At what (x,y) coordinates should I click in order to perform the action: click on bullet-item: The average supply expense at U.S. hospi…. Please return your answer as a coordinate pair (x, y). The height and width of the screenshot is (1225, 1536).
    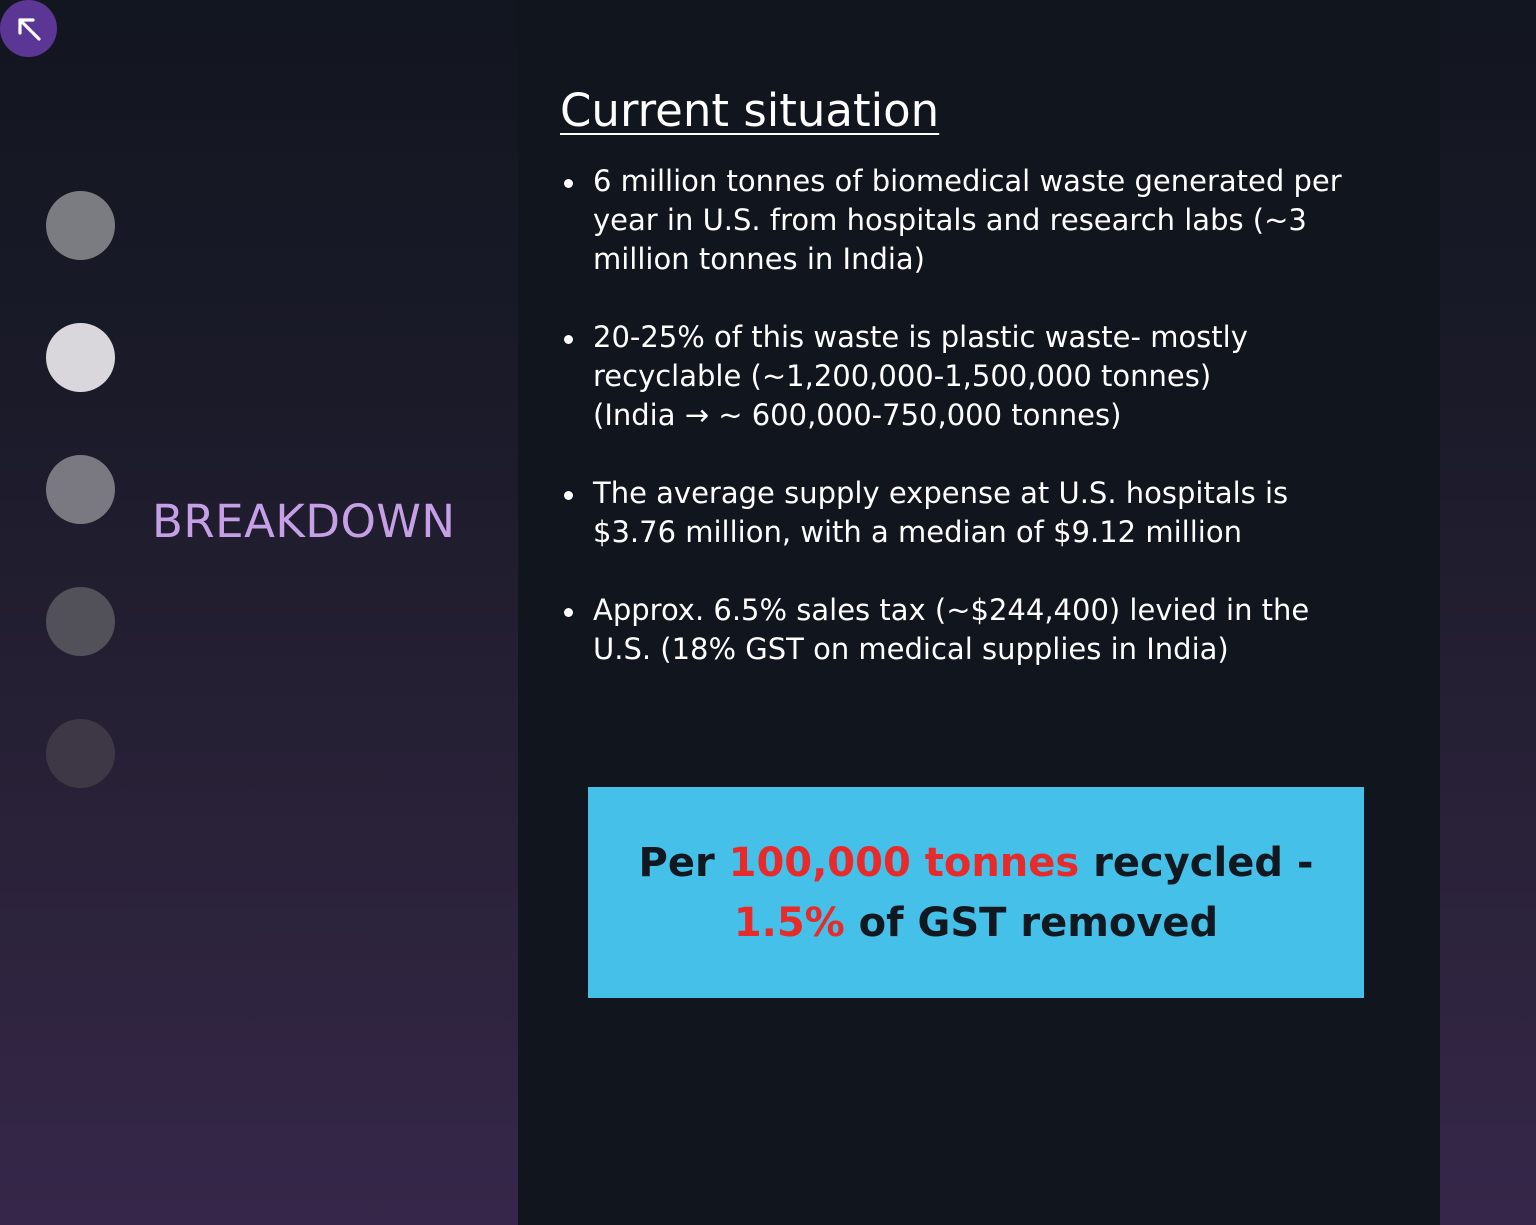
    Looking at the image, I should click on (960, 513).